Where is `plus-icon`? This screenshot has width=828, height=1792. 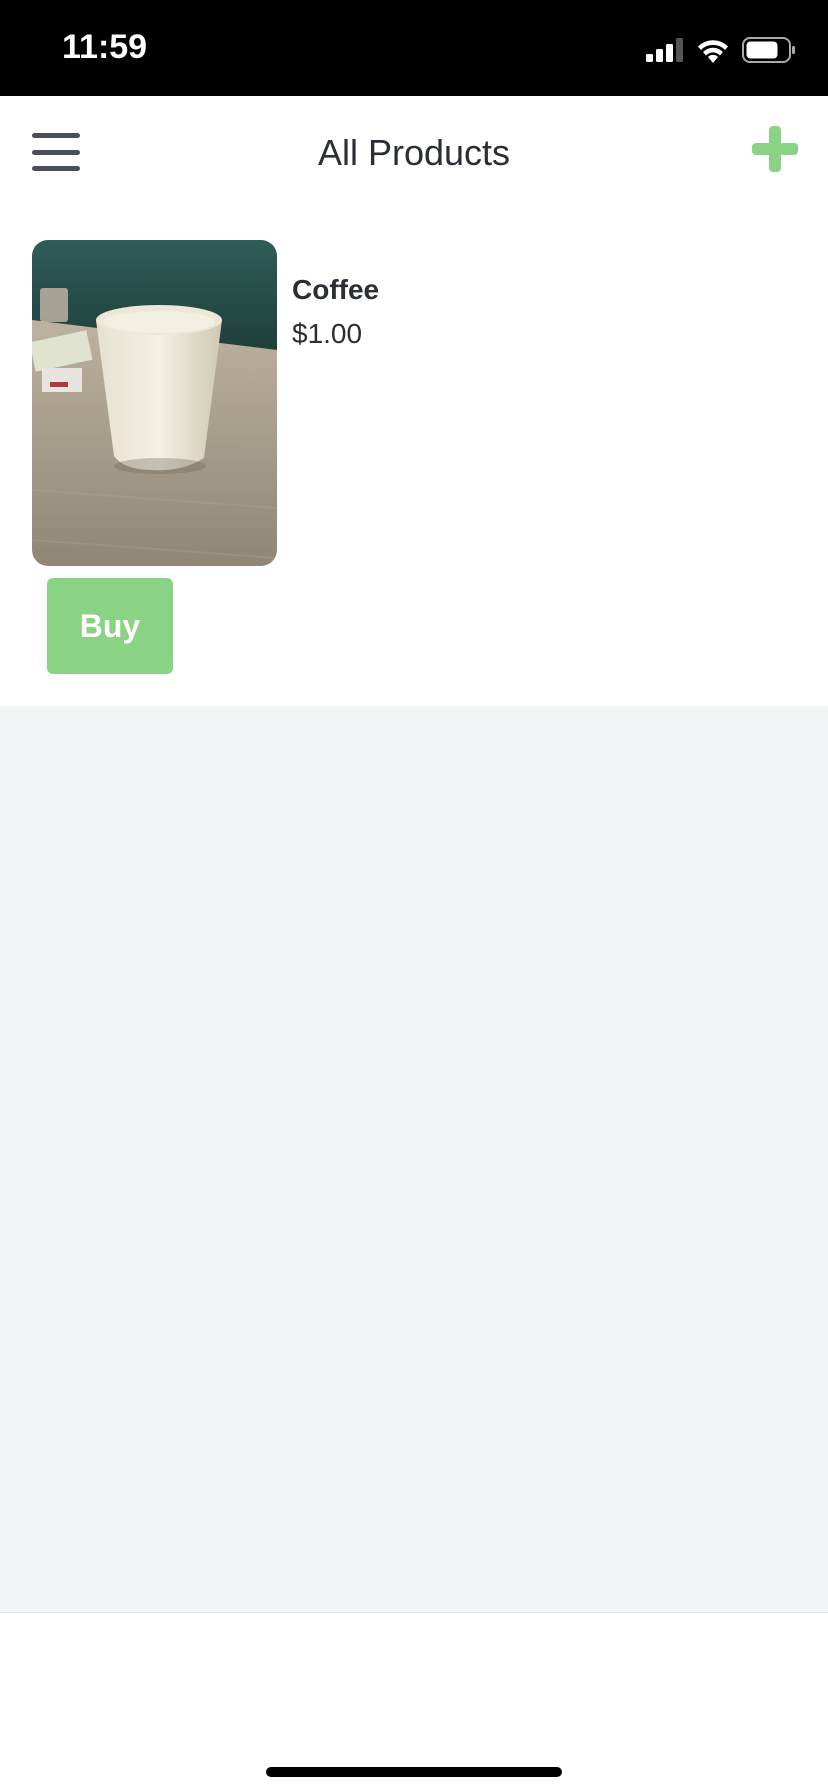 plus-icon is located at coordinates (775, 149).